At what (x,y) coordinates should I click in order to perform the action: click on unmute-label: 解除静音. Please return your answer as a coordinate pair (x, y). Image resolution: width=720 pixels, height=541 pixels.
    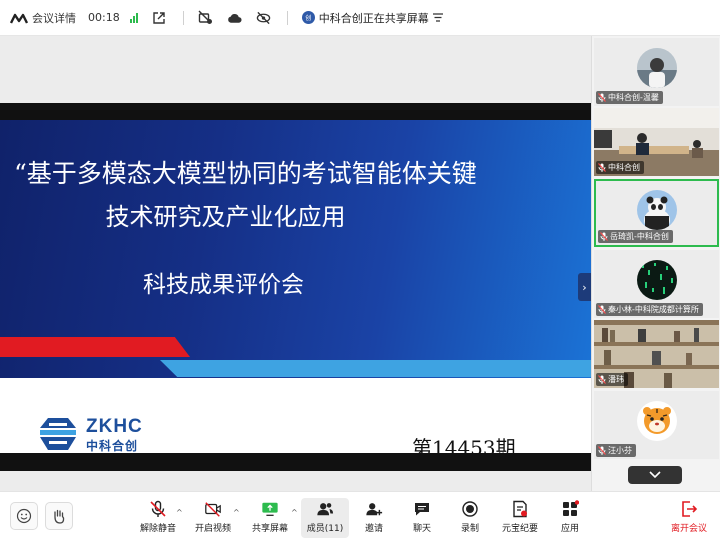
    Looking at the image, I should click on (157, 529).